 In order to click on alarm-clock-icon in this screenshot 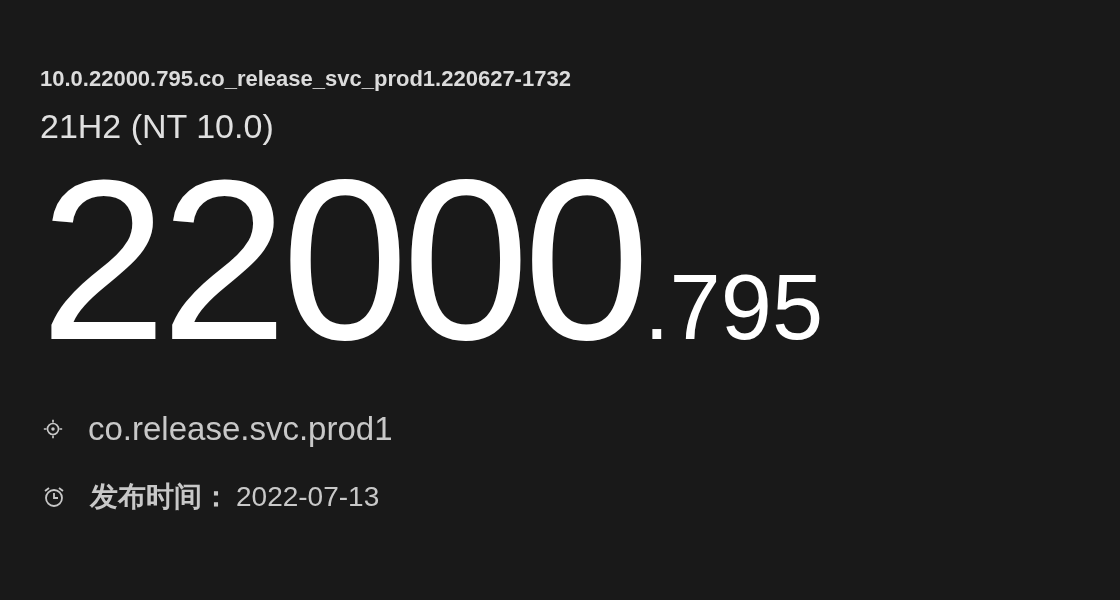, I will do `click(54, 497)`.